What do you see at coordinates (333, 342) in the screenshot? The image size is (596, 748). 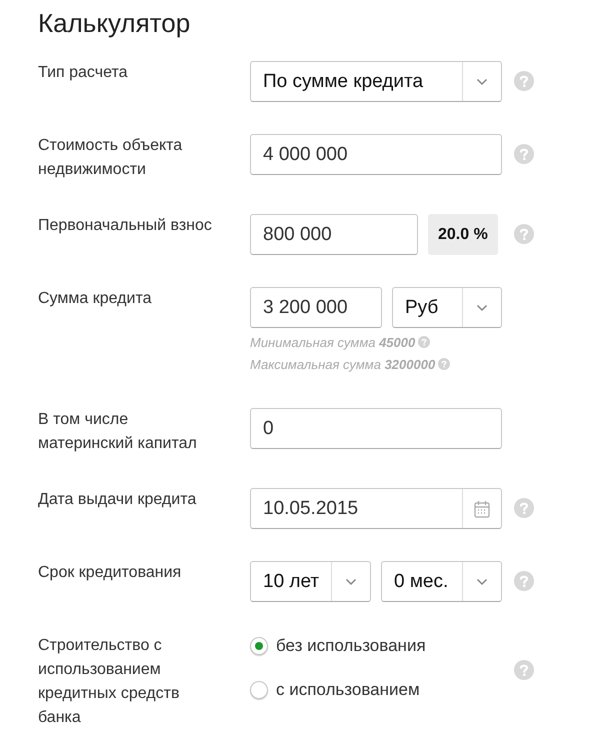 I see `hint-text: Минимальная сумма 45000` at bounding box center [333, 342].